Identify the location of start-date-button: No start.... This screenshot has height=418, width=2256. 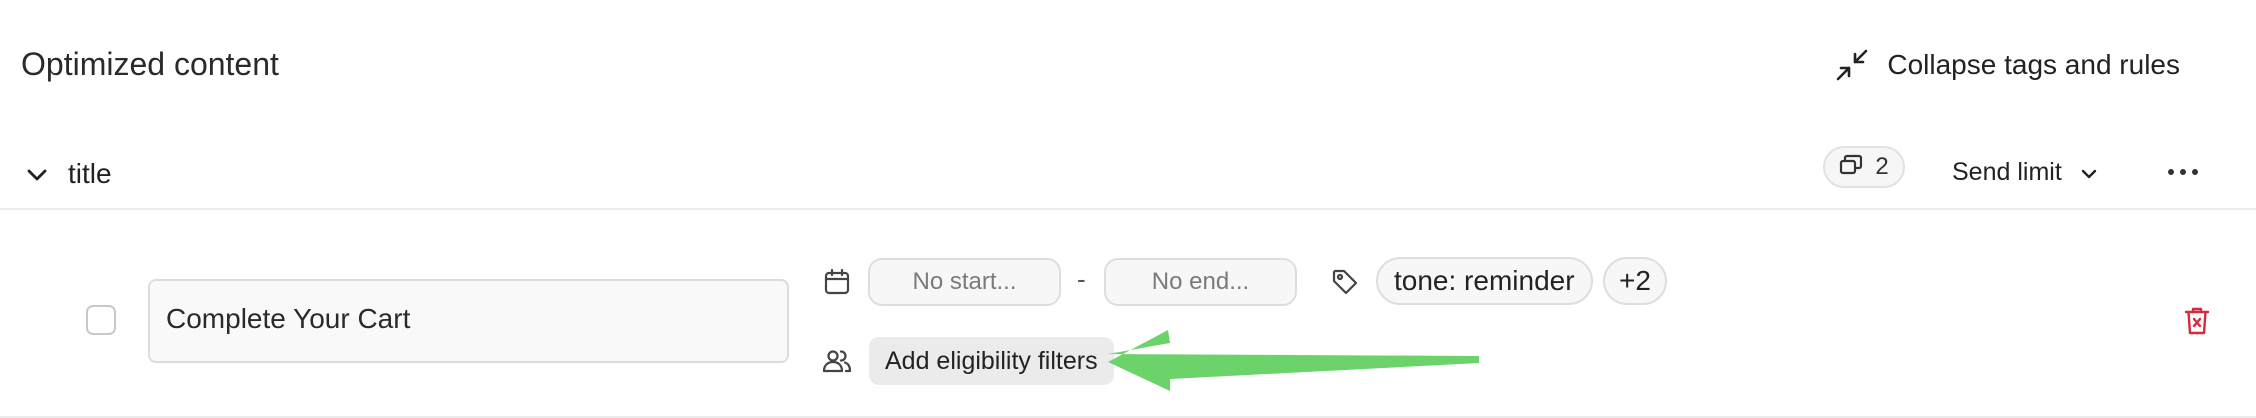
(964, 282).